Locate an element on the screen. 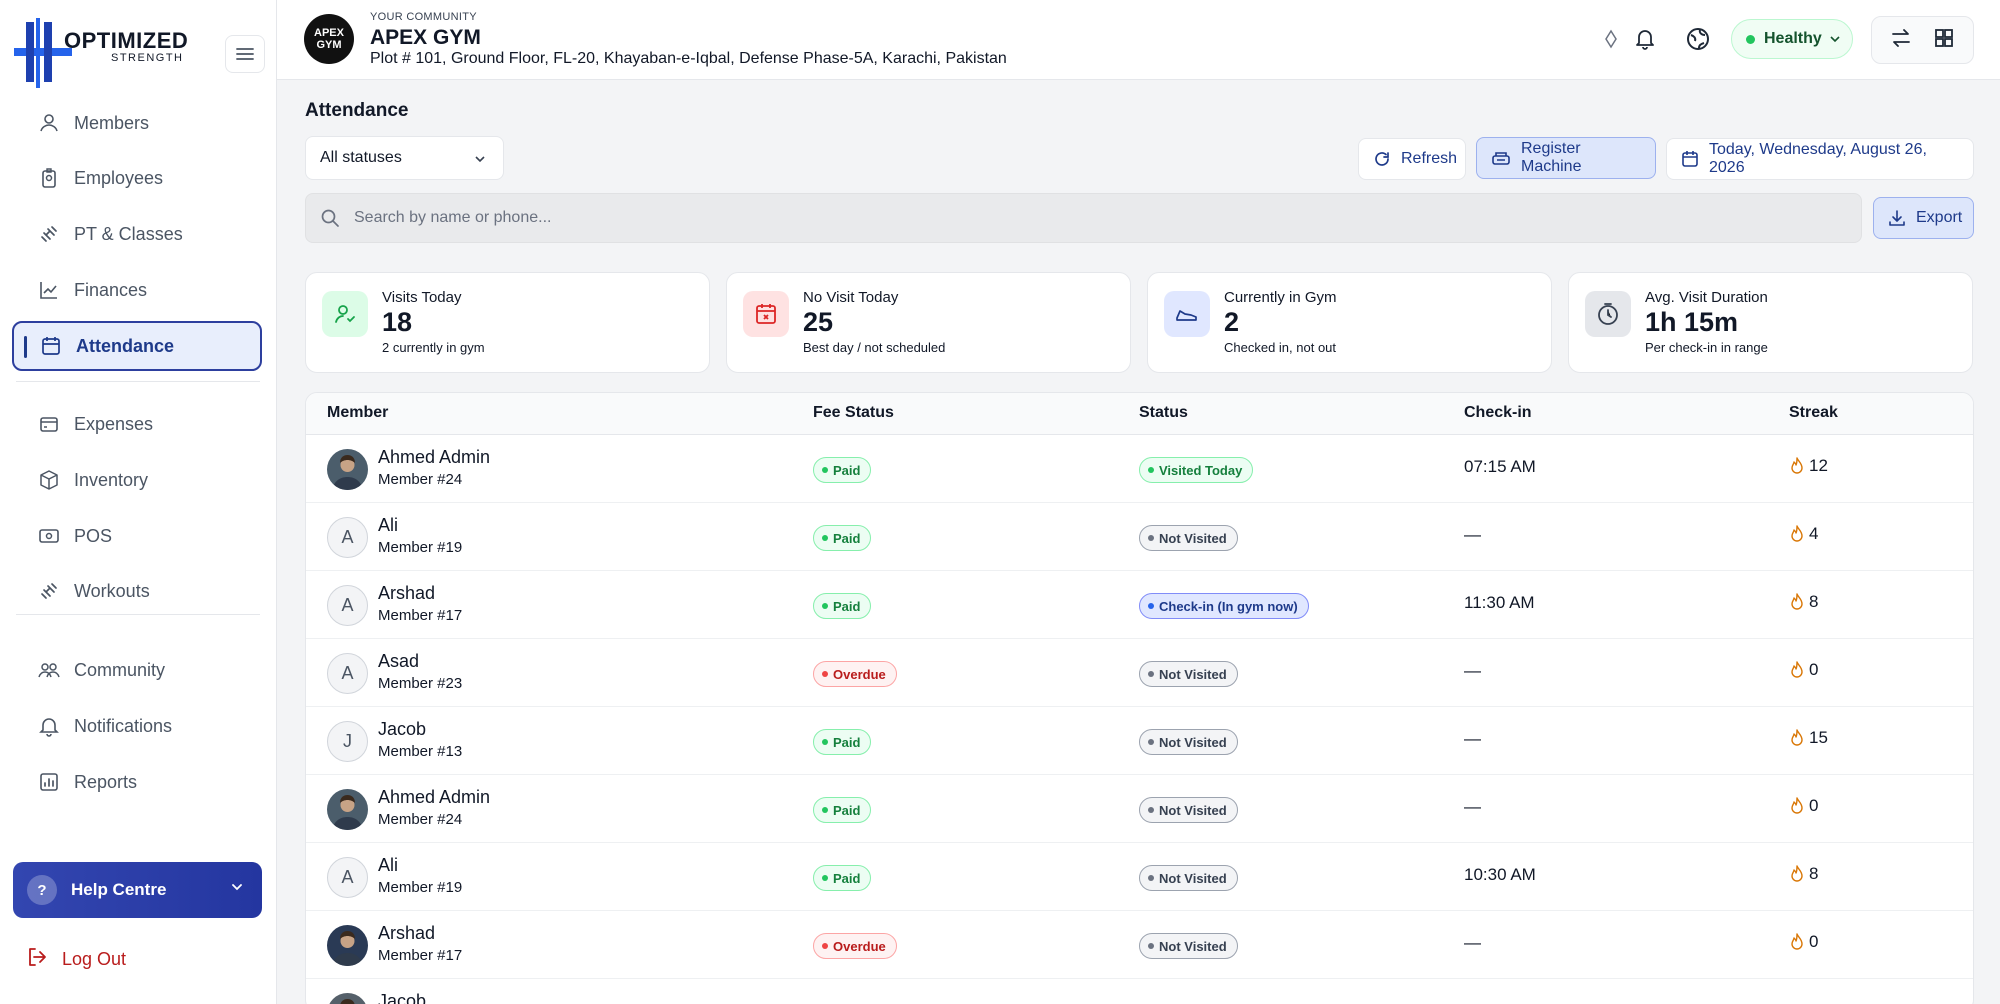 This screenshot has width=2000, height=1004. sidebar-item-expenses: Expenses is located at coordinates (137, 424).